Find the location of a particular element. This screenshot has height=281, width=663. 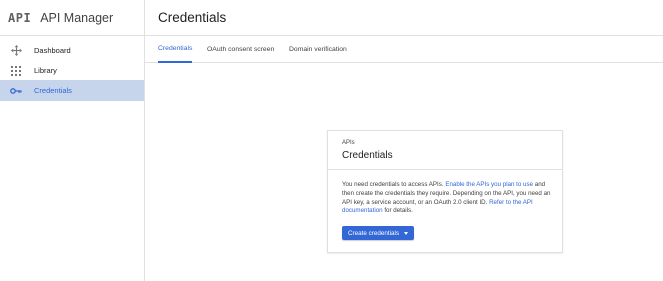

tab-credentials: Credentials is located at coordinates (175, 49).